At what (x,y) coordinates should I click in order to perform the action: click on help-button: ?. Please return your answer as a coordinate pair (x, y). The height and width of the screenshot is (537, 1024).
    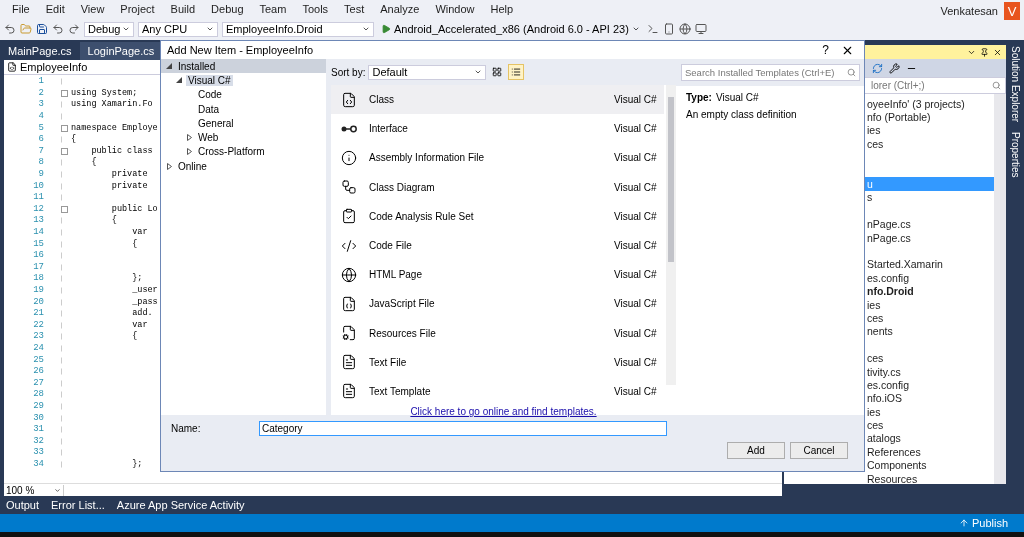
    Looking at the image, I should click on (825, 50).